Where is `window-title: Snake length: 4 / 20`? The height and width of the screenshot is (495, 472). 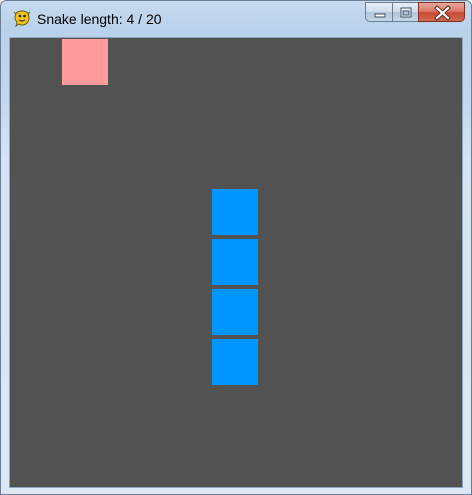 window-title: Snake length: 4 / 20 is located at coordinates (99, 19).